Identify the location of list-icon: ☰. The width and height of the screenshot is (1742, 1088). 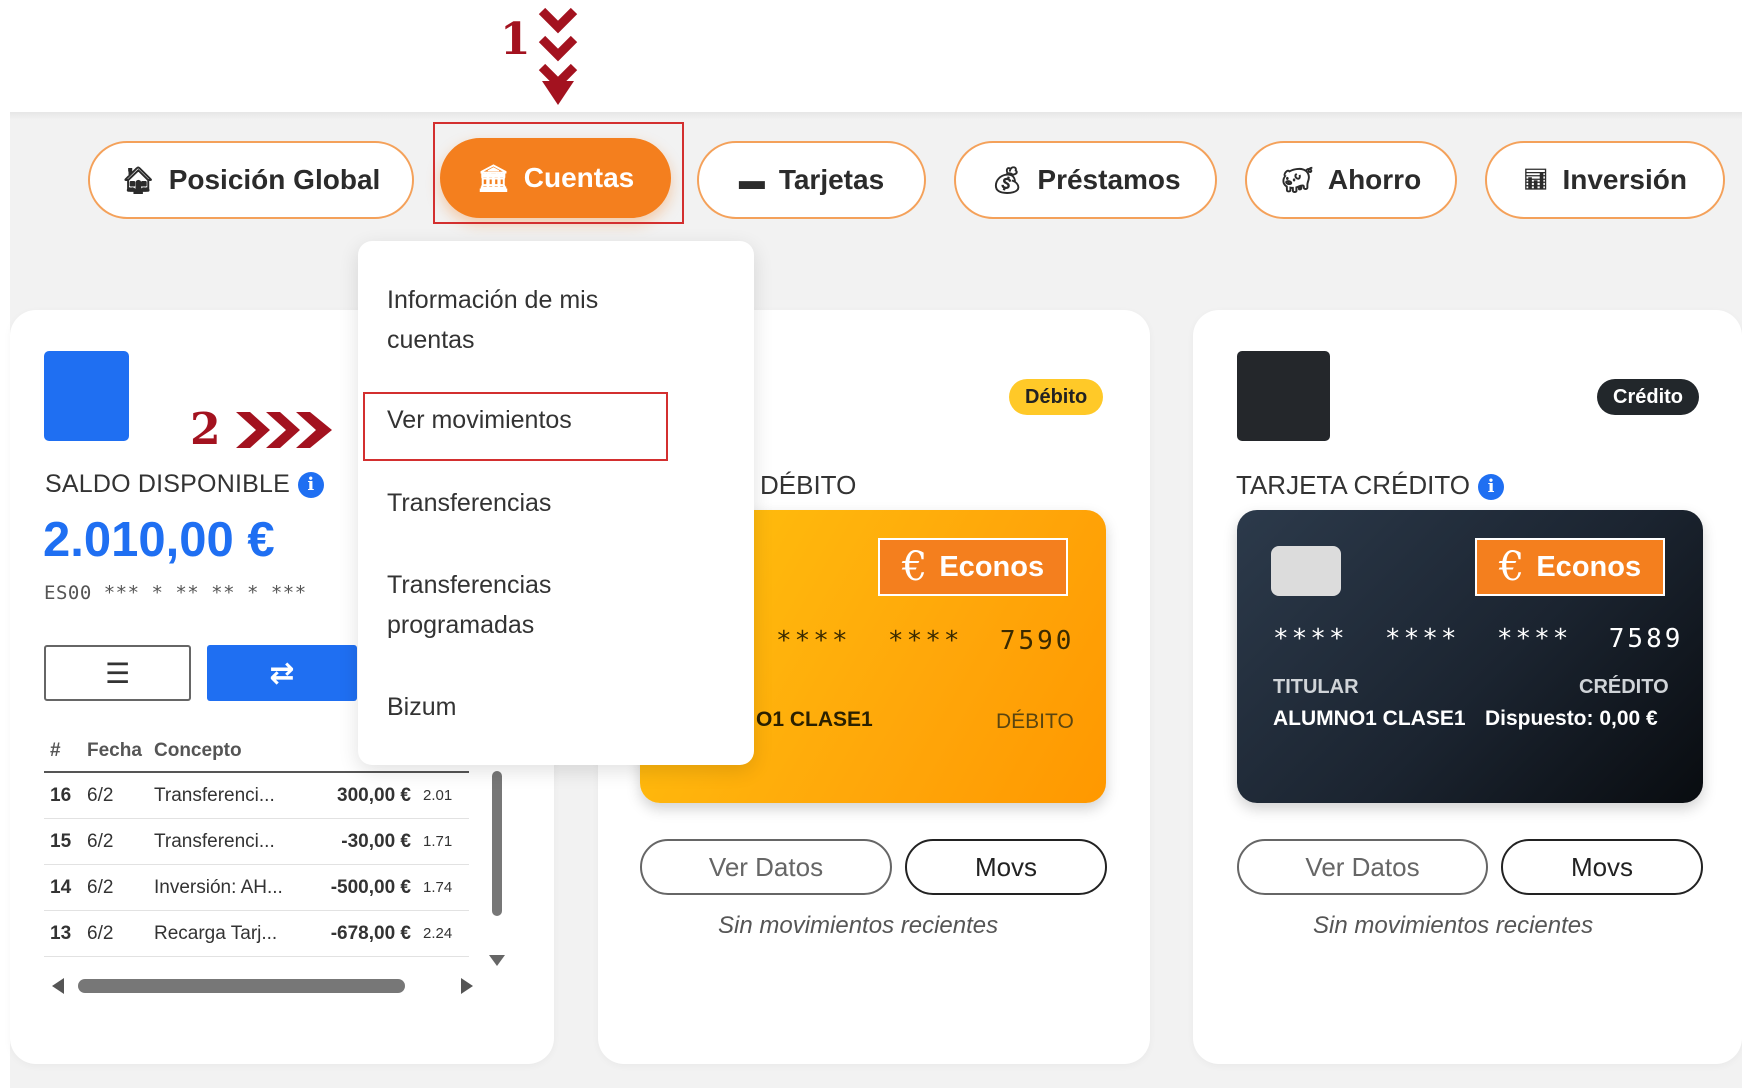
(117, 673).